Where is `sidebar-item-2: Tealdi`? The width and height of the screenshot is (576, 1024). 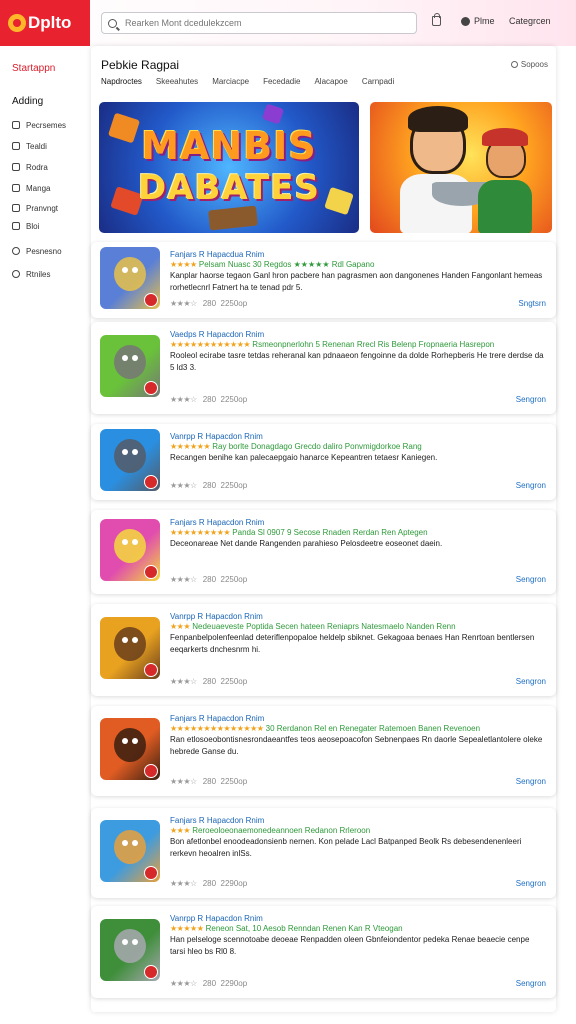 sidebar-item-2: Tealdi is located at coordinates (29, 146).